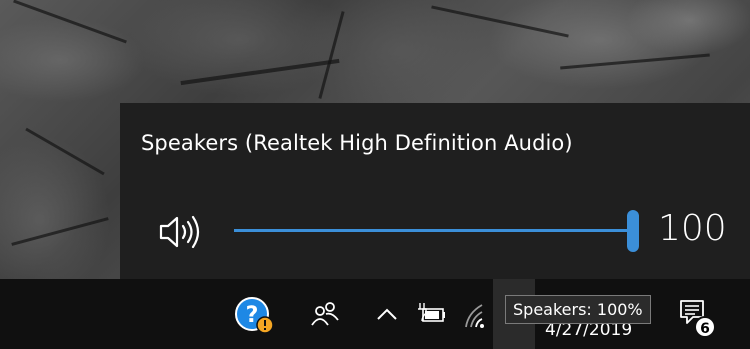  I want to click on volume-slider-track, so click(434, 230).